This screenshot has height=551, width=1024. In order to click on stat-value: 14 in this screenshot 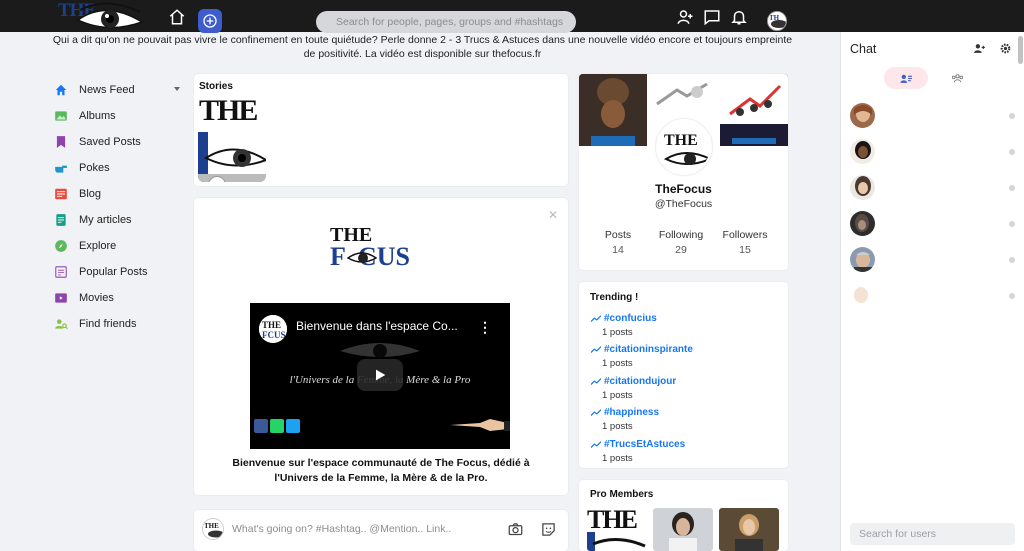, I will do `click(618, 250)`.